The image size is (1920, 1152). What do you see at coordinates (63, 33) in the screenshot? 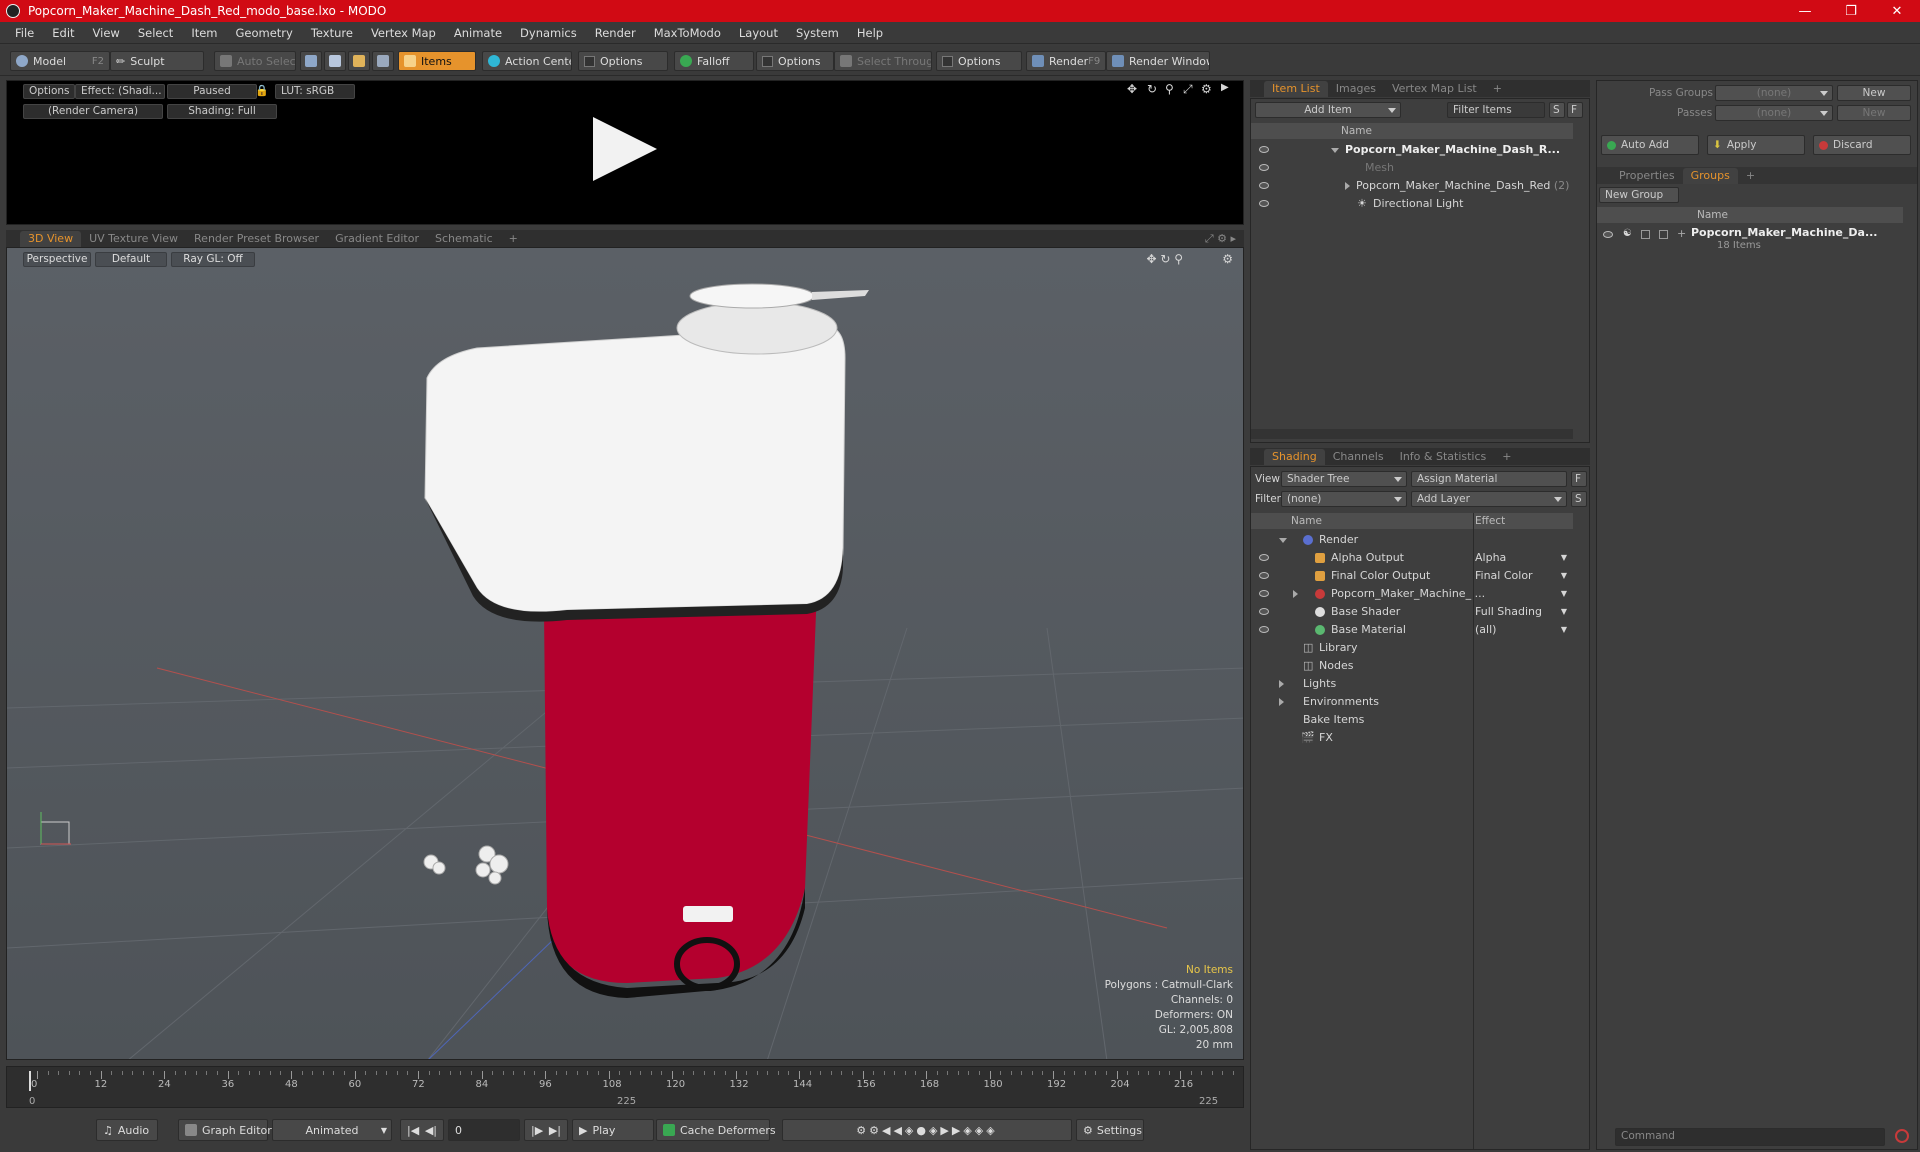
I see `menu-edit: Edit` at bounding box center [63, 33].